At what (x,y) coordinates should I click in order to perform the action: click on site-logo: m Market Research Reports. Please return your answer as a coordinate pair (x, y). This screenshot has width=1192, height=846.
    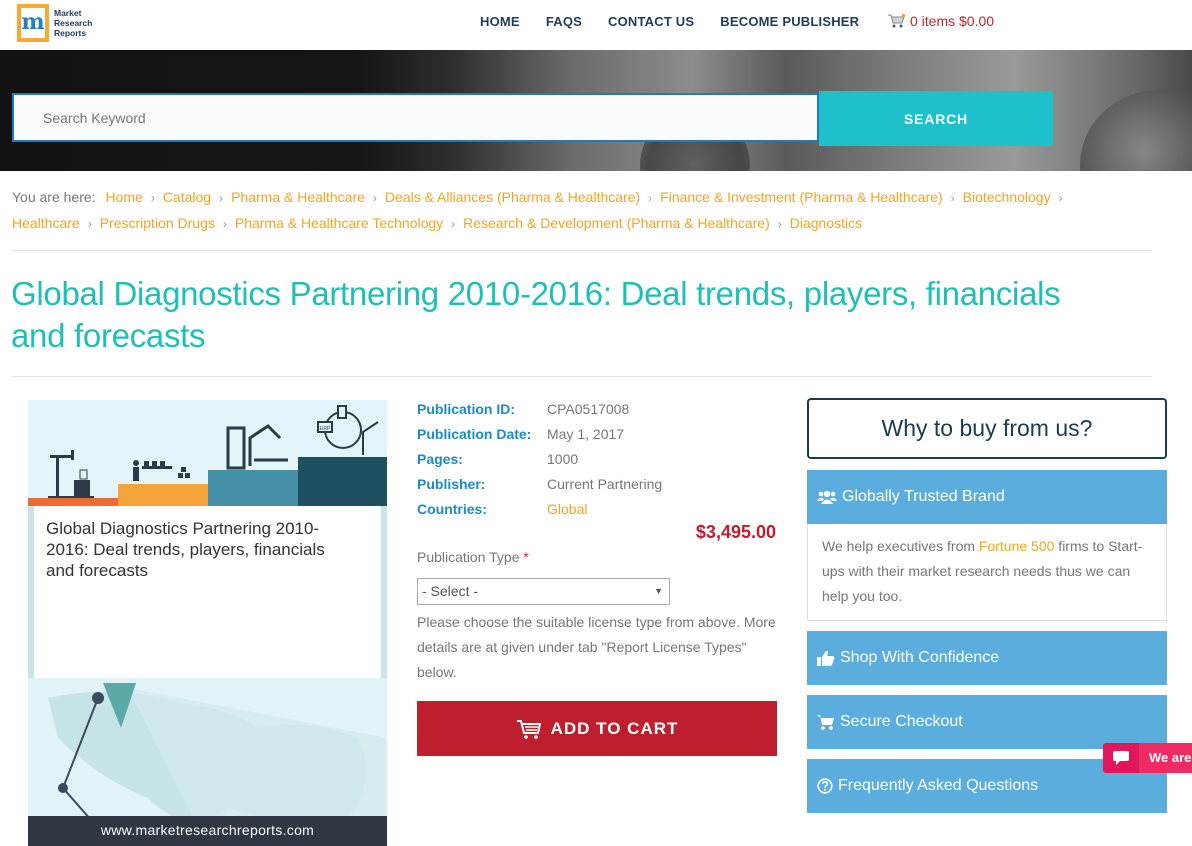
    Looking at the image, I should click on (54, 23).